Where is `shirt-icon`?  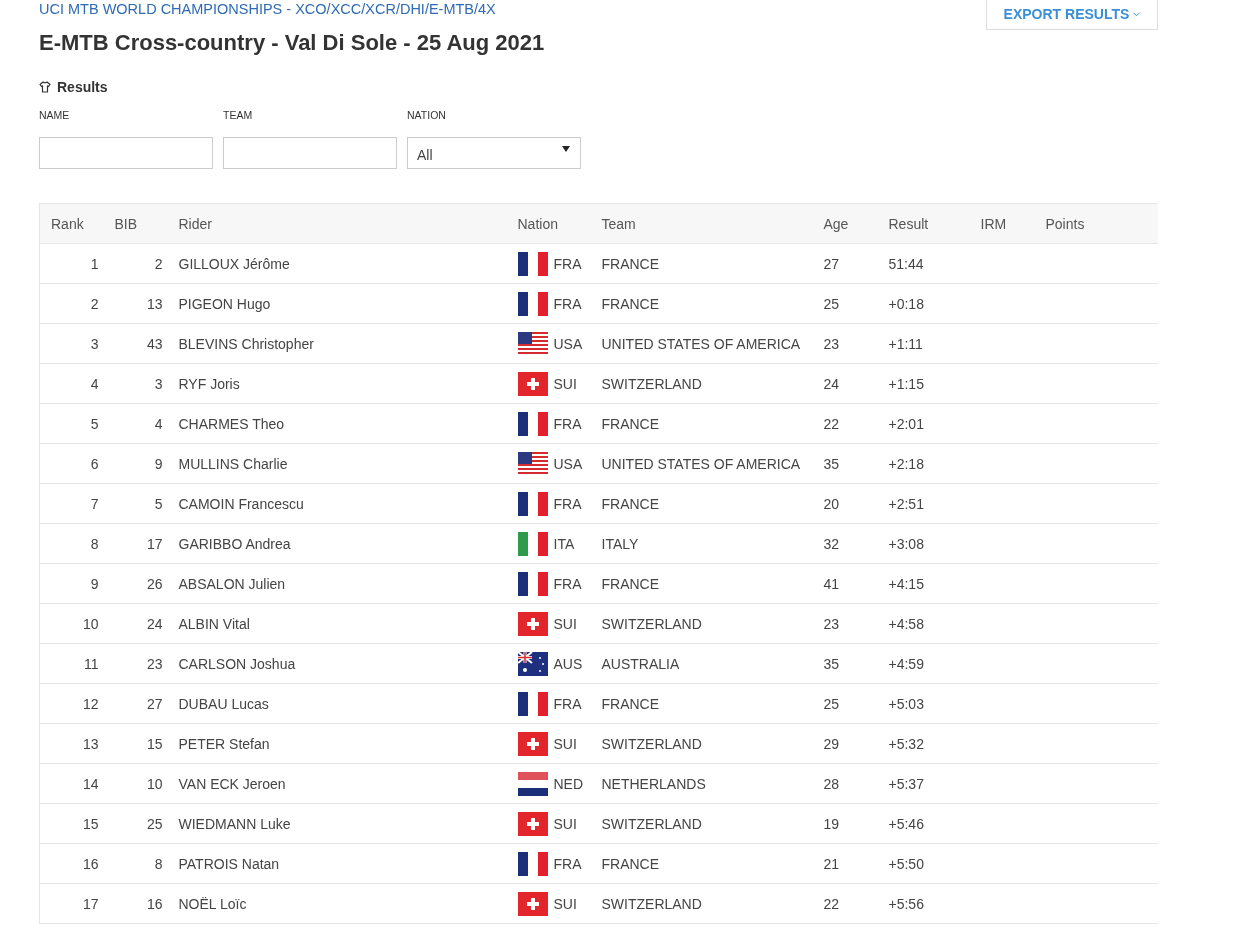 shirt-icon is located at coordinates (45, 87).